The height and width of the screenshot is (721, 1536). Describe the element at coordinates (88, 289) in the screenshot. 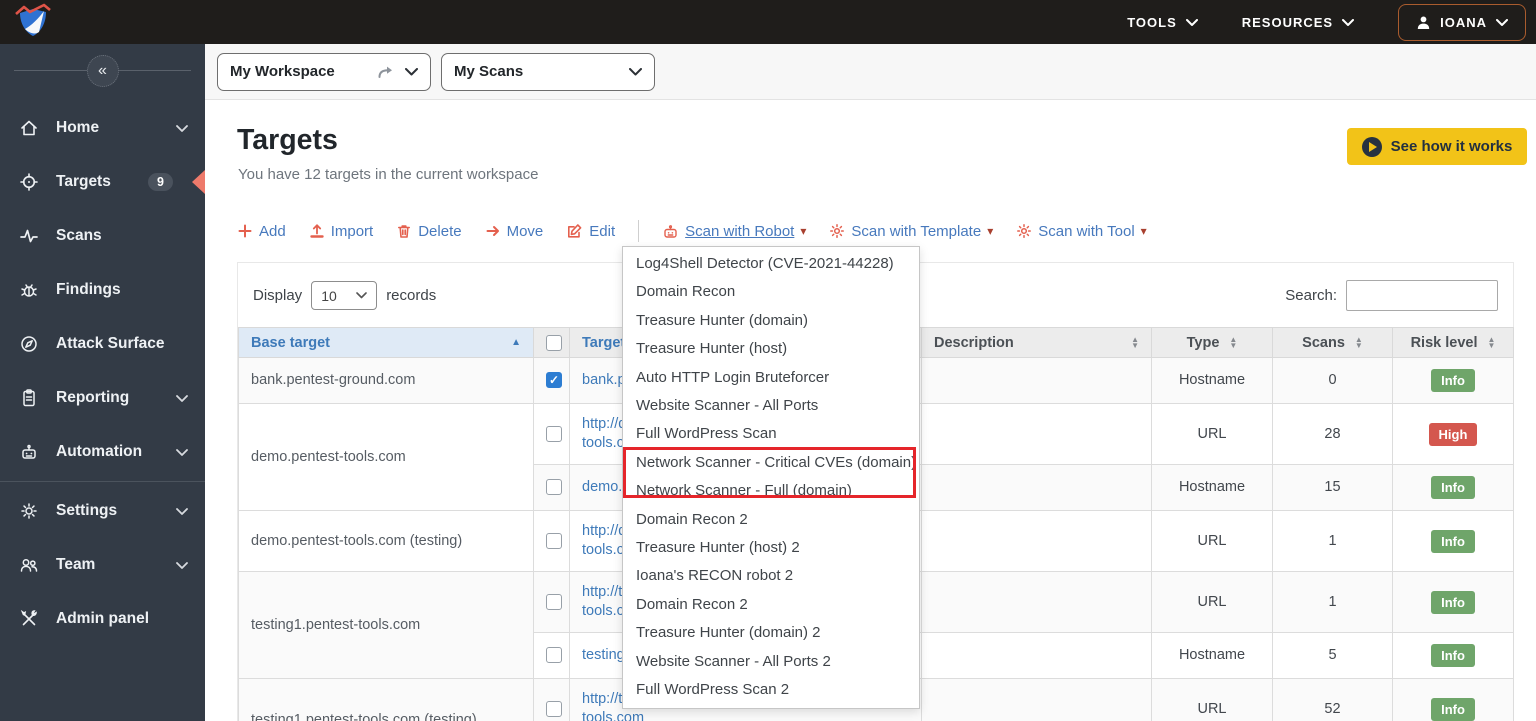

I see `sidebar-item-label: Findings` at that location.